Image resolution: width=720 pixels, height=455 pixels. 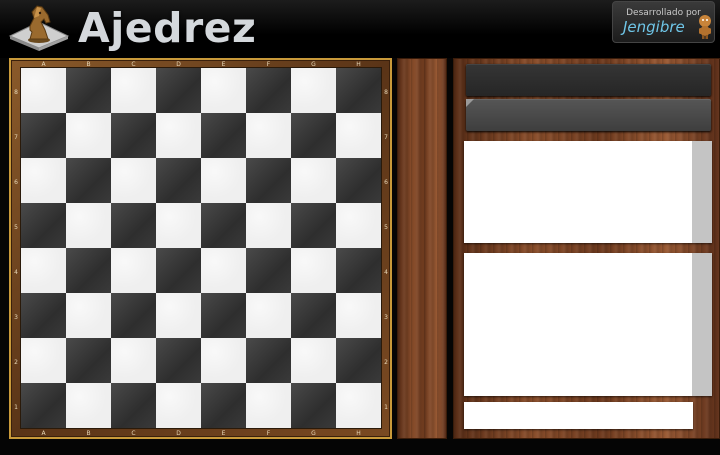 What do you see at coordinates (268, 270) in the screenshot?
I see `square-f4` at bounding box center [268, 270].